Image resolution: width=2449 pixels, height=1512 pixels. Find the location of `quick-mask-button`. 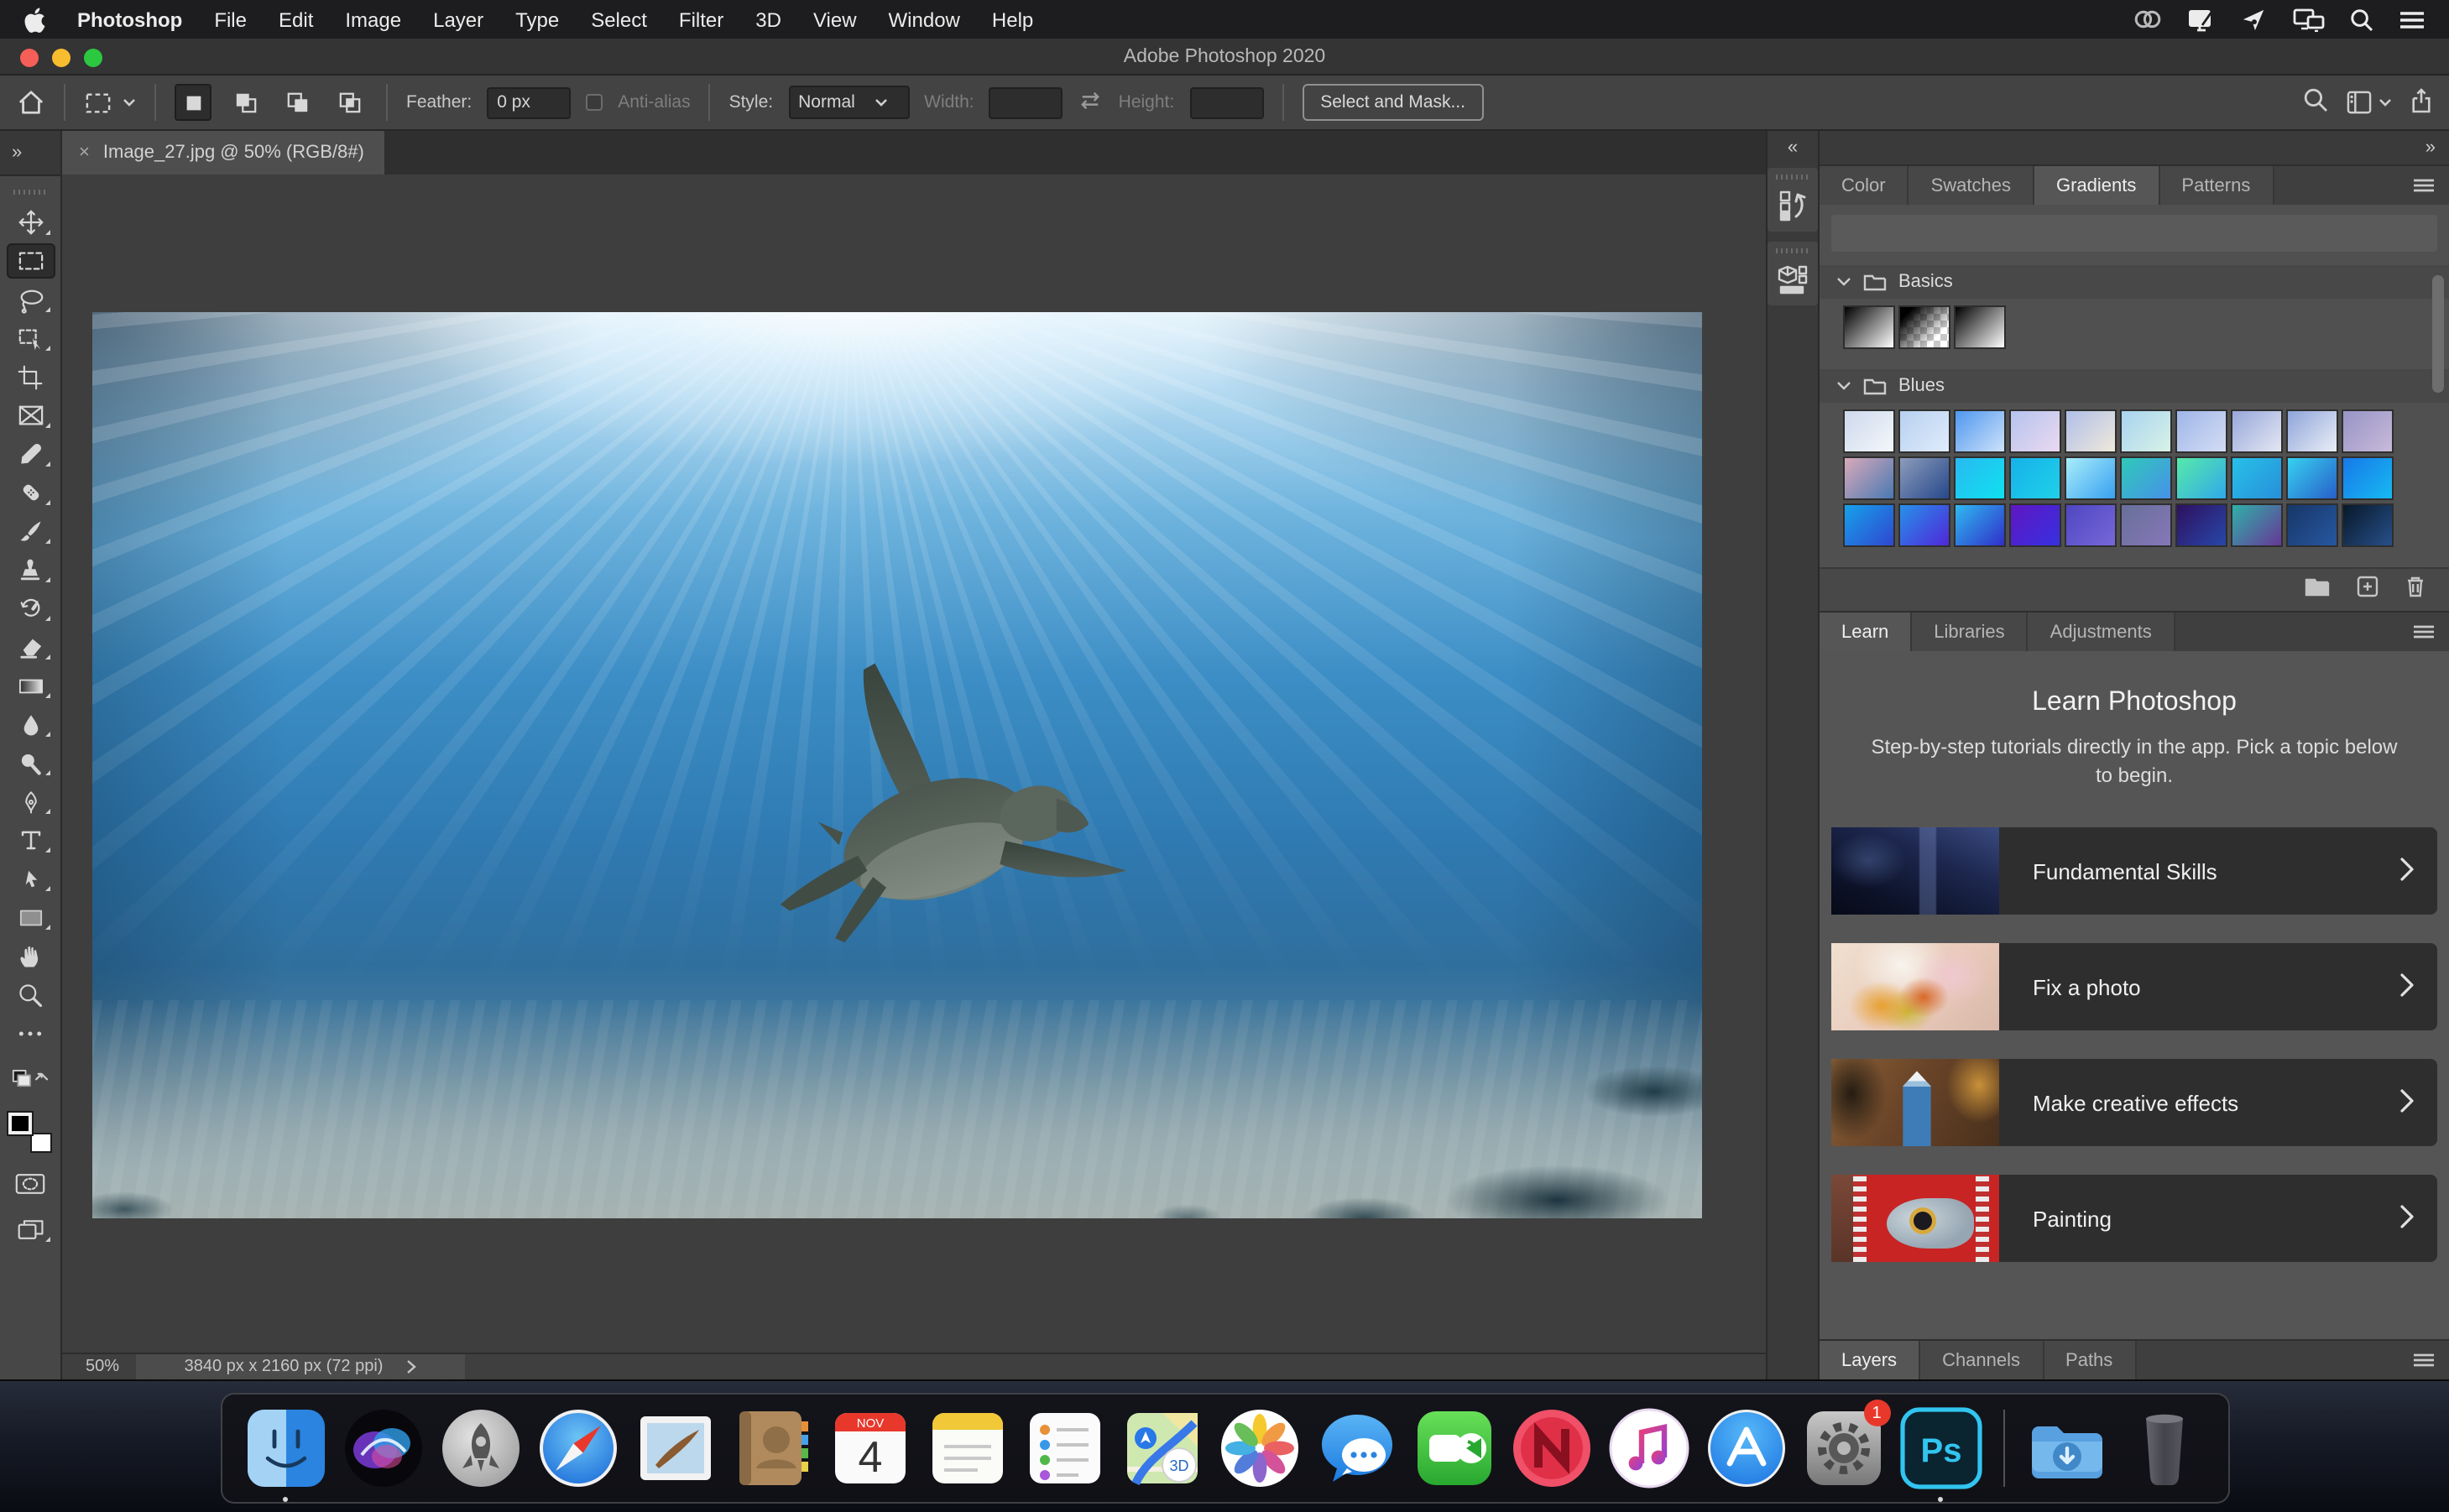

quick-mask-button is located at coordinates (30, 1184).